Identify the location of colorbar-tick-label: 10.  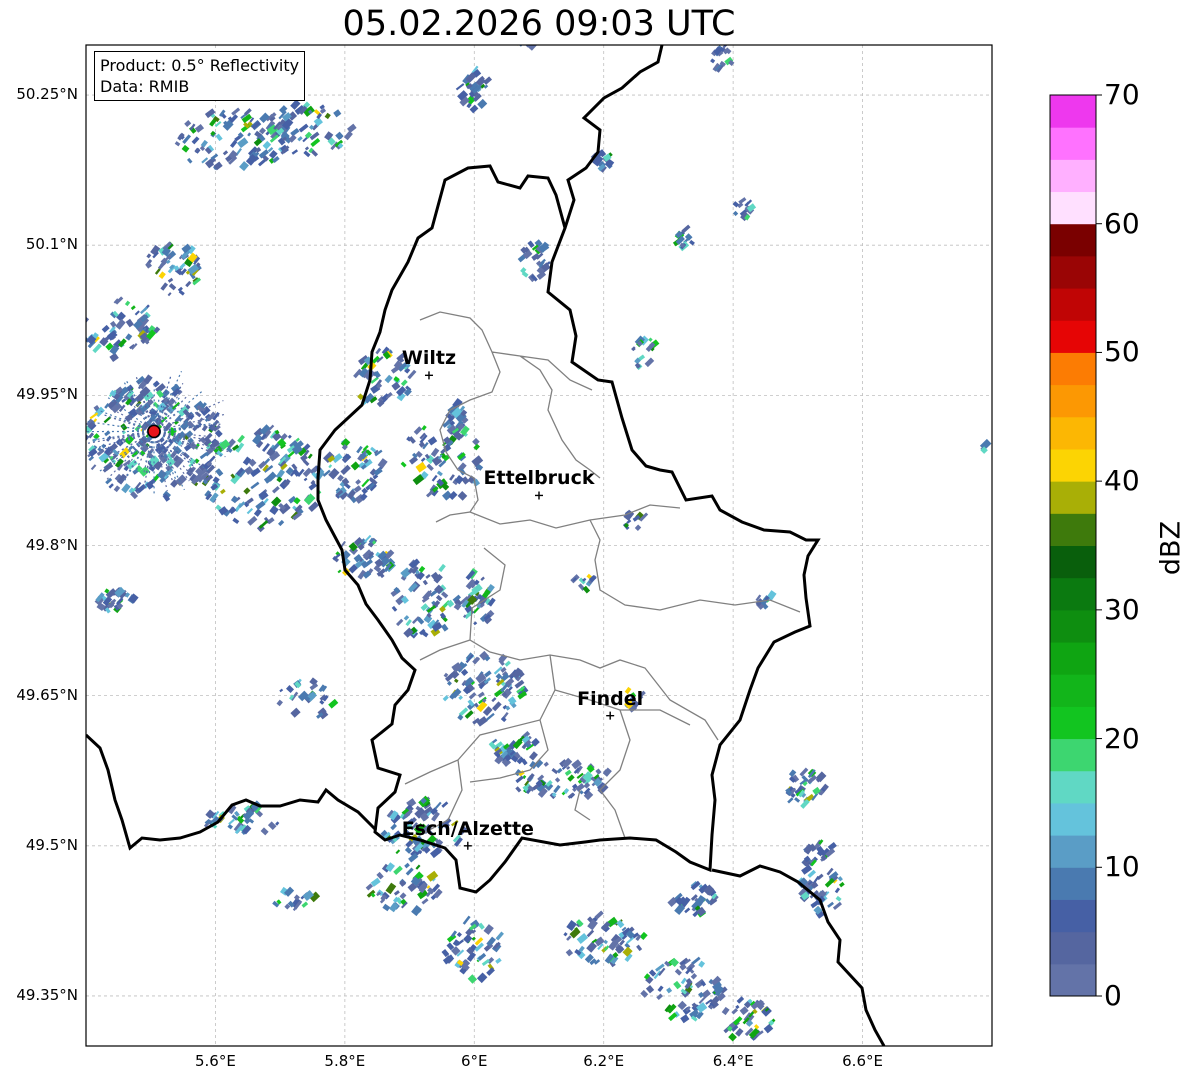
(1122, 867).